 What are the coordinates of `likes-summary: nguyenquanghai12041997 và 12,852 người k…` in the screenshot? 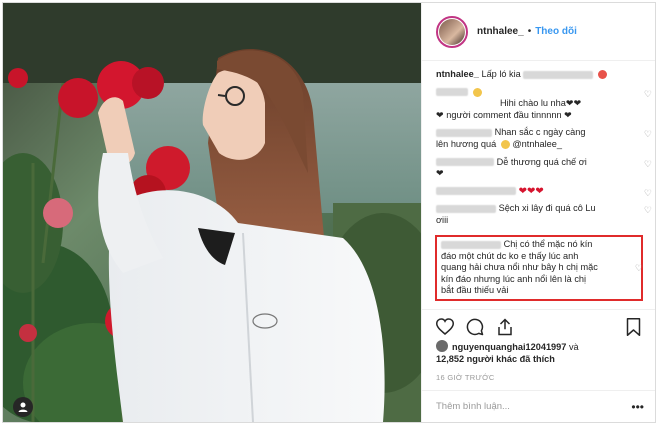 It's located at (541, 352).